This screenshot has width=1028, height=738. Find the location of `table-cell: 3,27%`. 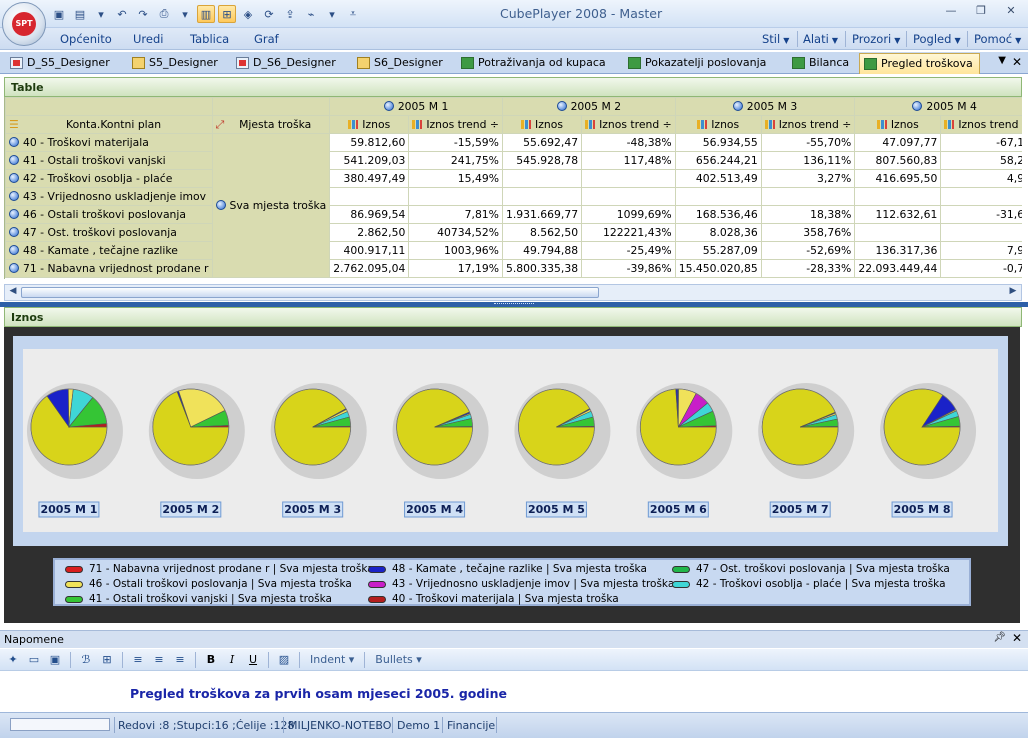

table-cell: 3,27% is located at coordinates (808, 178).